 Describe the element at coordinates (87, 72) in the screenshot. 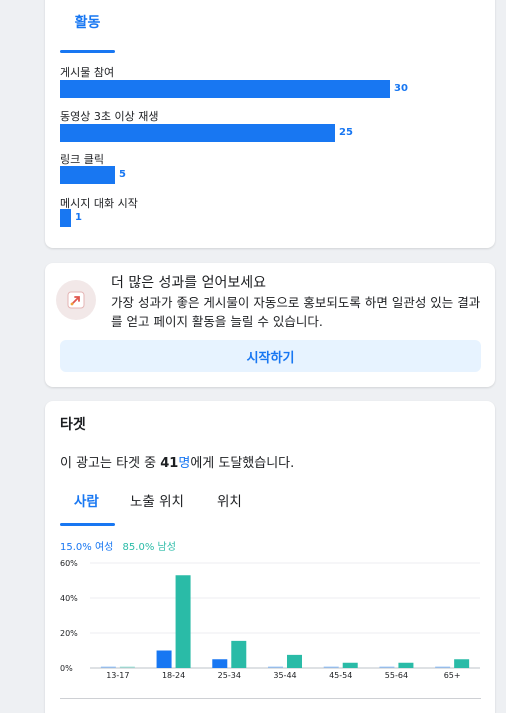

I see `metric-label-post-engagement: 게시물 참여` at that location.